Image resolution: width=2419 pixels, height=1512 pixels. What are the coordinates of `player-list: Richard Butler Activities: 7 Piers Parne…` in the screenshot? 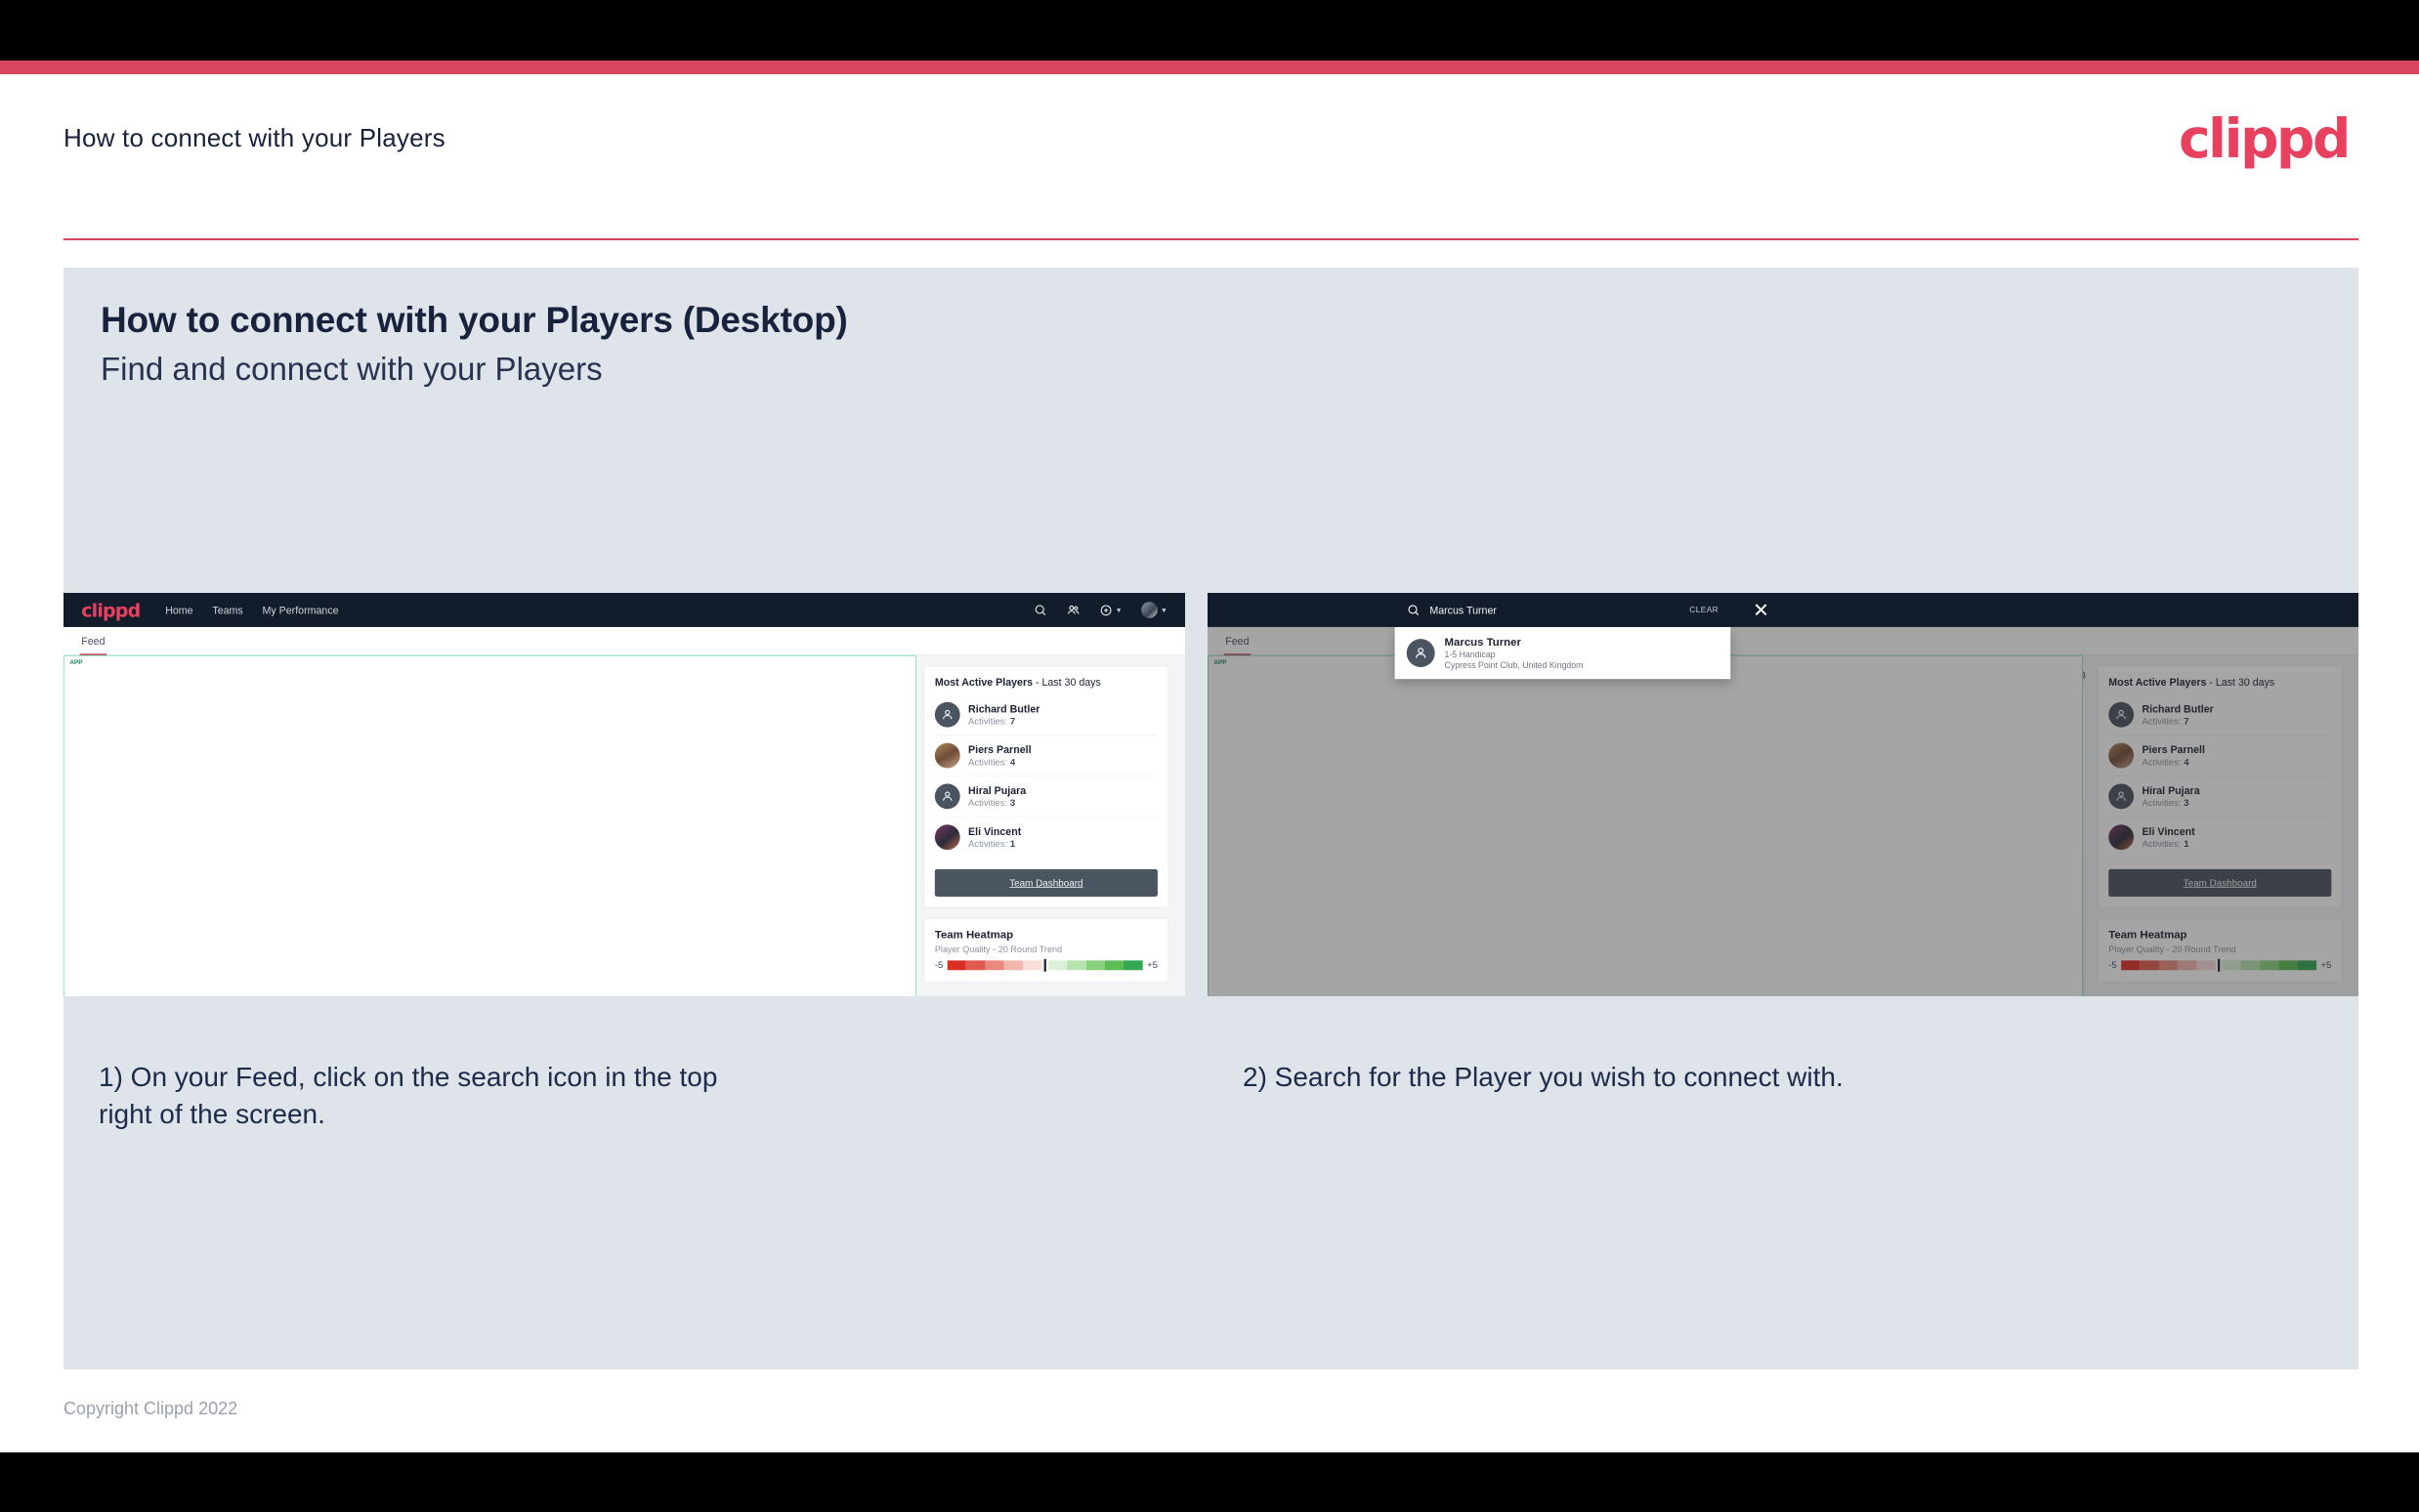 It's located at (1045, 780).